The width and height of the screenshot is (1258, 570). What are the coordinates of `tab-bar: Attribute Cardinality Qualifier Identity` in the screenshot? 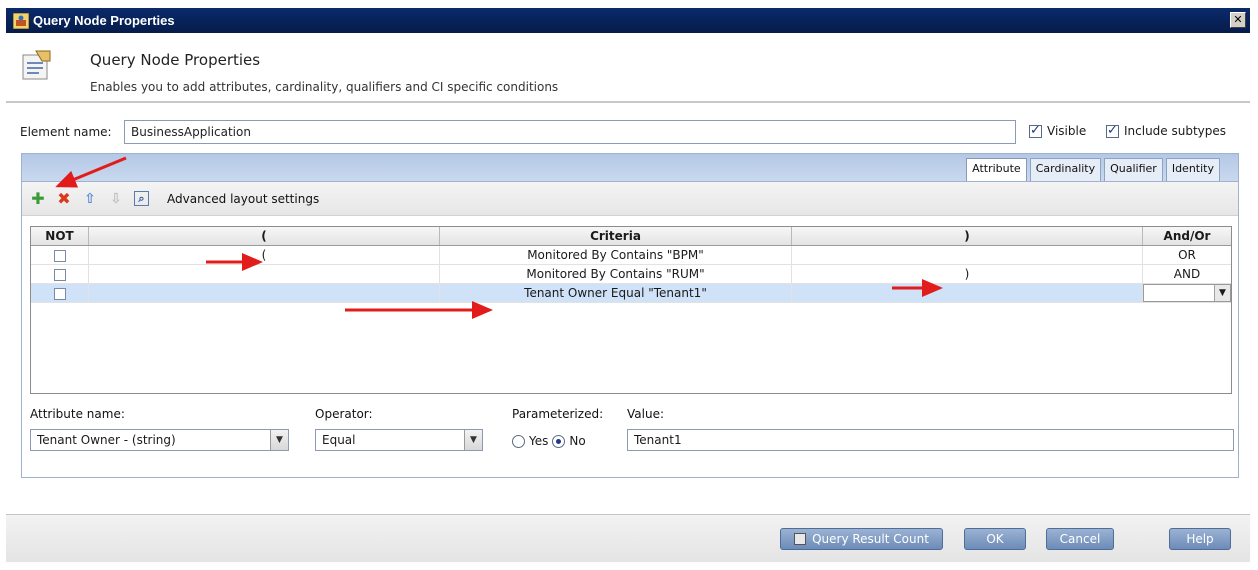 It's located at (1093, 169).